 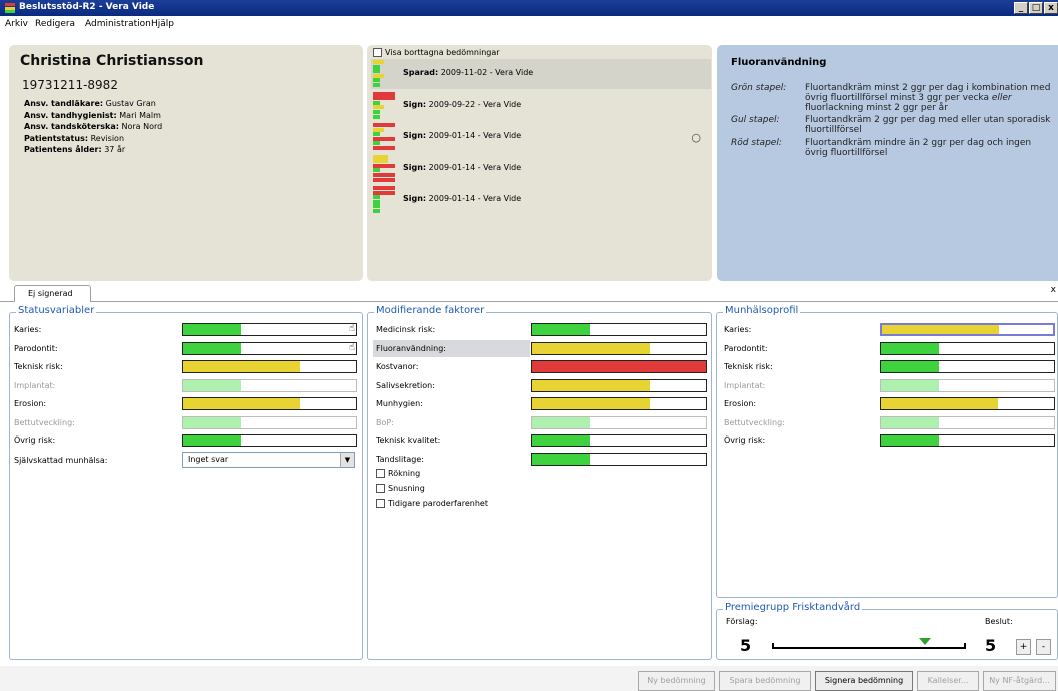 I want to click on assessment-list-item: Sign: 2009-01-14 - Vera Vide ○, so click(x=541, y=137).